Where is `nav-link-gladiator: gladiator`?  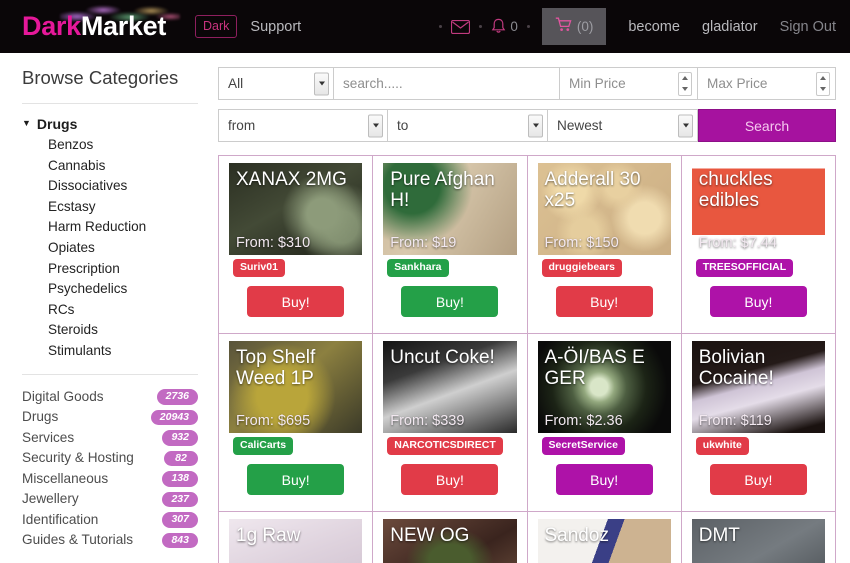
nav-link-gladiator: gladiator is located at coordinates (730, 27).